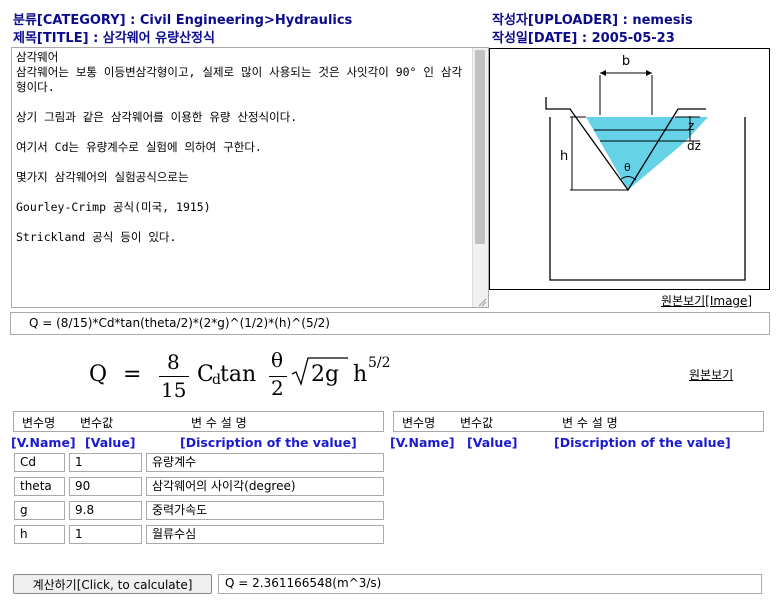  Describe the element at coordinates (114, 38) in the screenshot. I see `title-label: 제목[TITLE] : 삼각웨어 유량산정식` at that location.